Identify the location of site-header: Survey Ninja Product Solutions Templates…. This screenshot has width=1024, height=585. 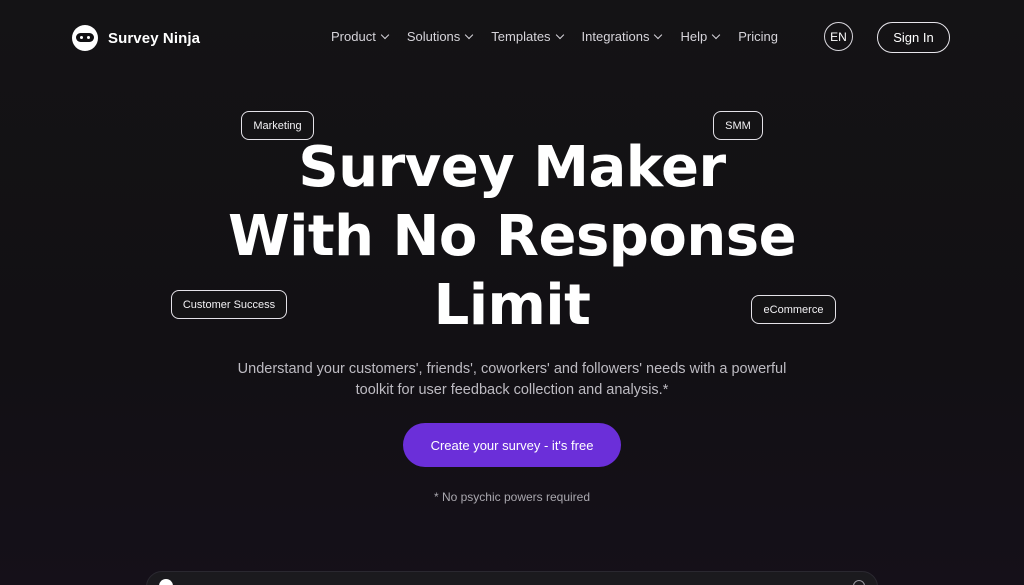
(512, 38).